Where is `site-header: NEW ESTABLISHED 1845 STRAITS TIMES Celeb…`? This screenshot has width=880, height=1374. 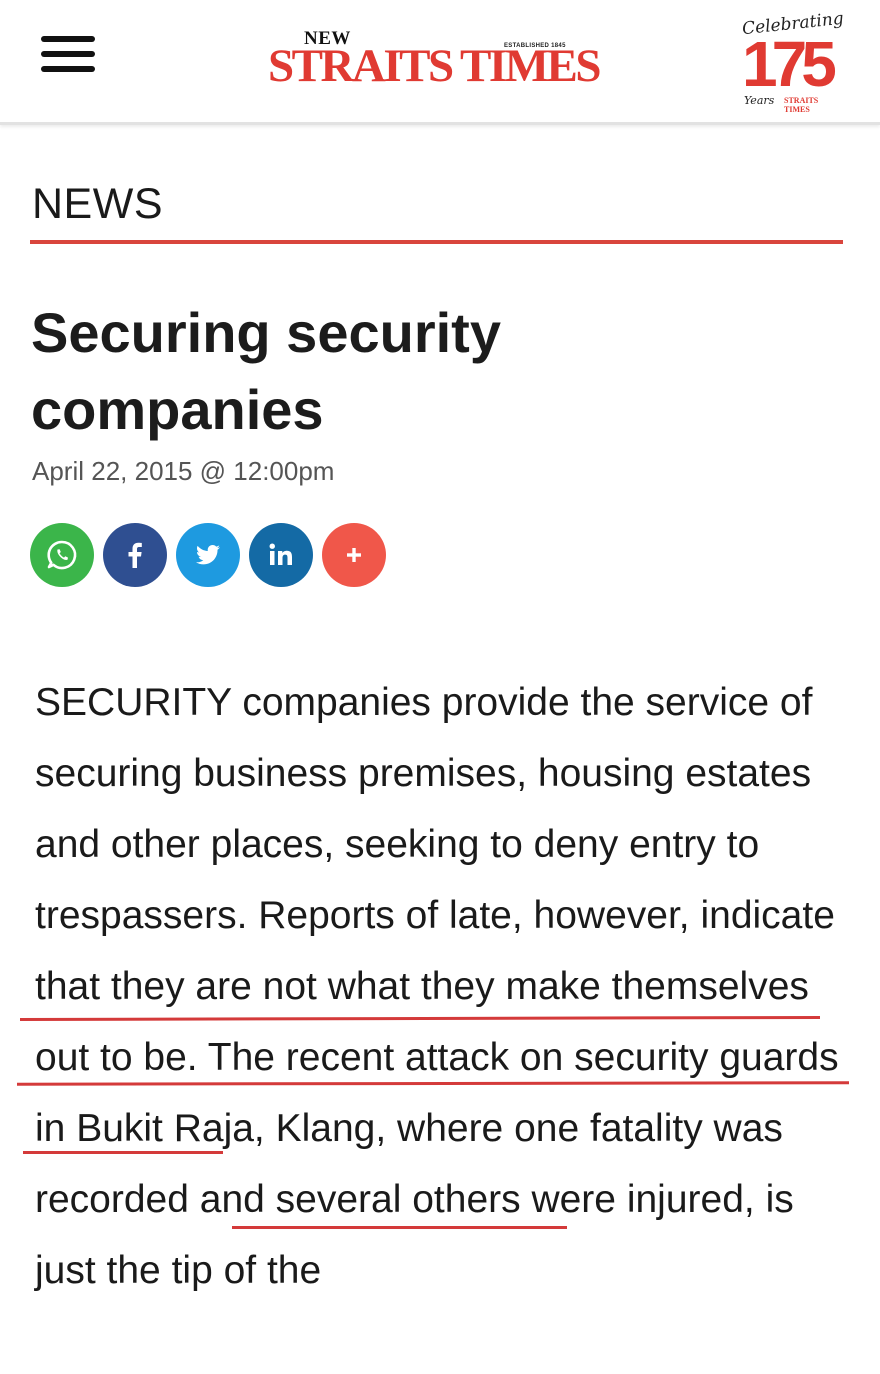
site-header: NEW ESTABLISHED 1845 STRAITS TIMES Celeb… is located at coordinates (440, 62).